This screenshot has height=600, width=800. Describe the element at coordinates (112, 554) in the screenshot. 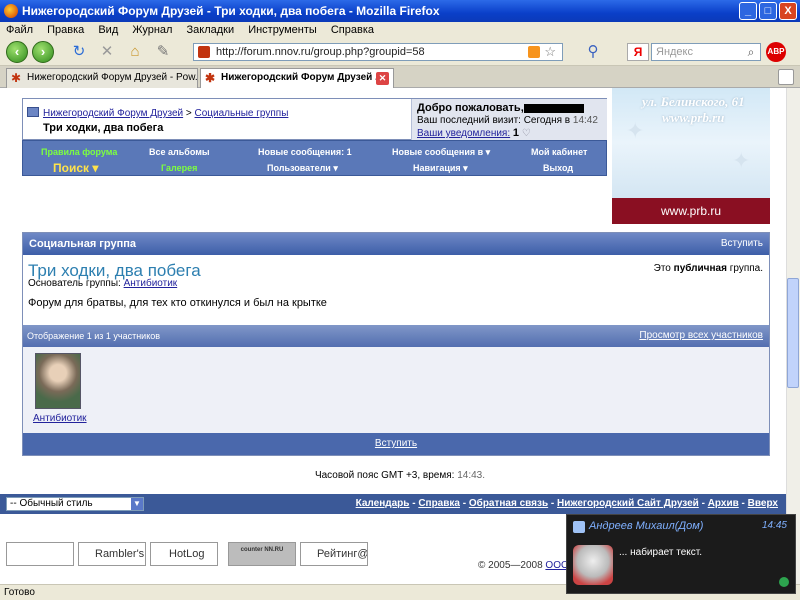

I see `counter-rambler: Rambler's Top100` at that location.